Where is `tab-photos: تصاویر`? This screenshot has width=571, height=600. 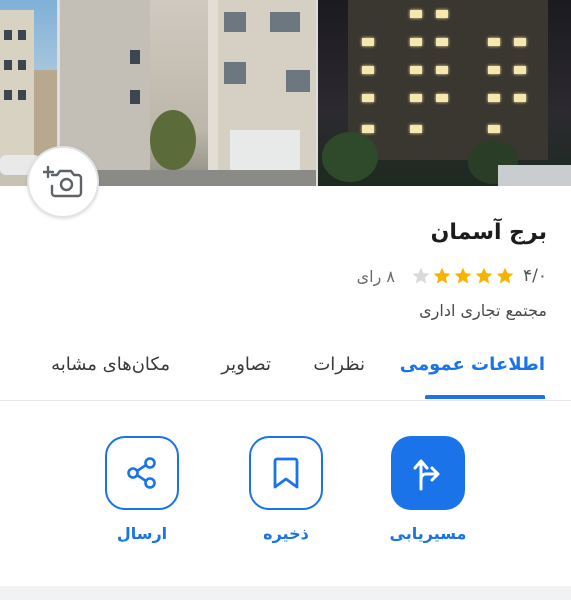
tab-photos: تصاویر is located at coordinates (246, 364).